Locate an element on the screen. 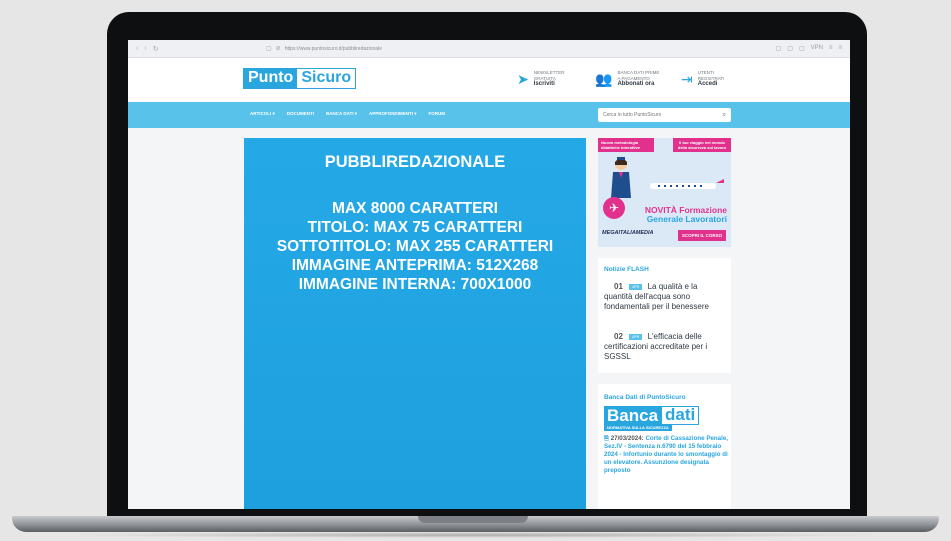 This screenshot has height=541, width=951. spec-line: SOTTOTITOLO: MAX 255 CARATTERI is located at coordinates (415, 246).